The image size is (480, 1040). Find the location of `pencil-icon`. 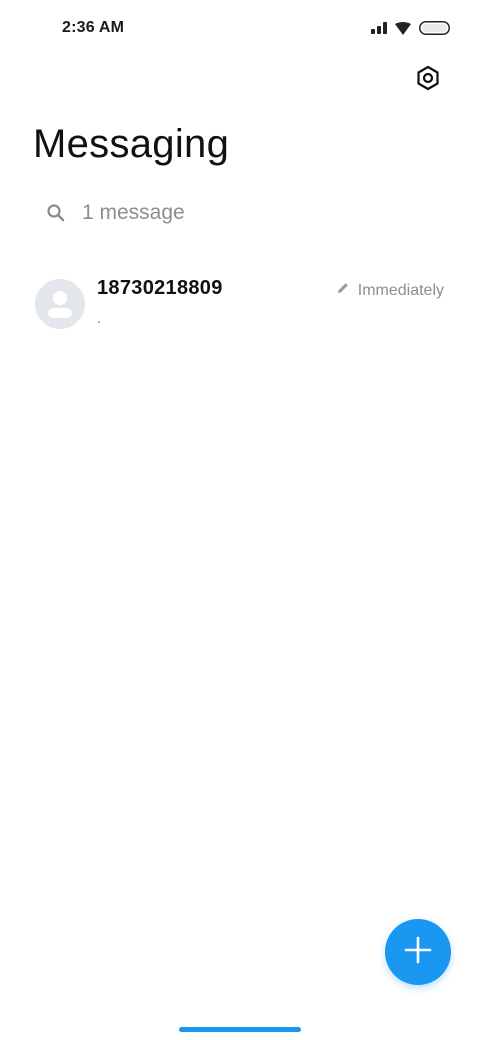

pencil-icon is located at coordinates (343, 290).